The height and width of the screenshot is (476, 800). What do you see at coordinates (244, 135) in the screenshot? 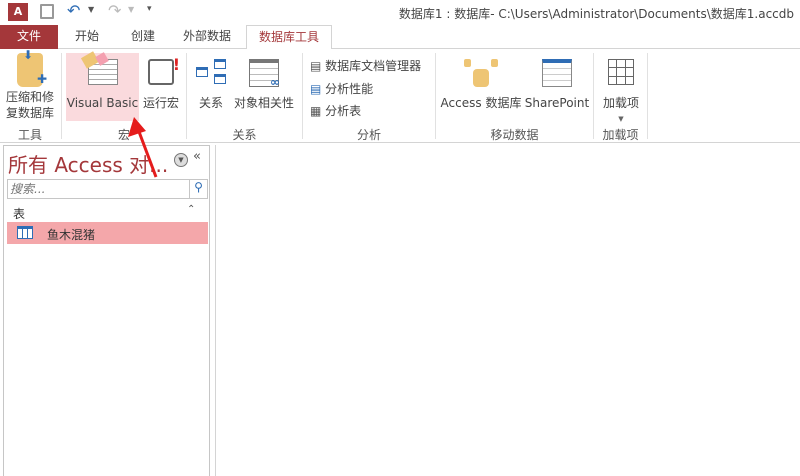
I see `group-label-relationships: 关系` at bounding box center [244, 135].